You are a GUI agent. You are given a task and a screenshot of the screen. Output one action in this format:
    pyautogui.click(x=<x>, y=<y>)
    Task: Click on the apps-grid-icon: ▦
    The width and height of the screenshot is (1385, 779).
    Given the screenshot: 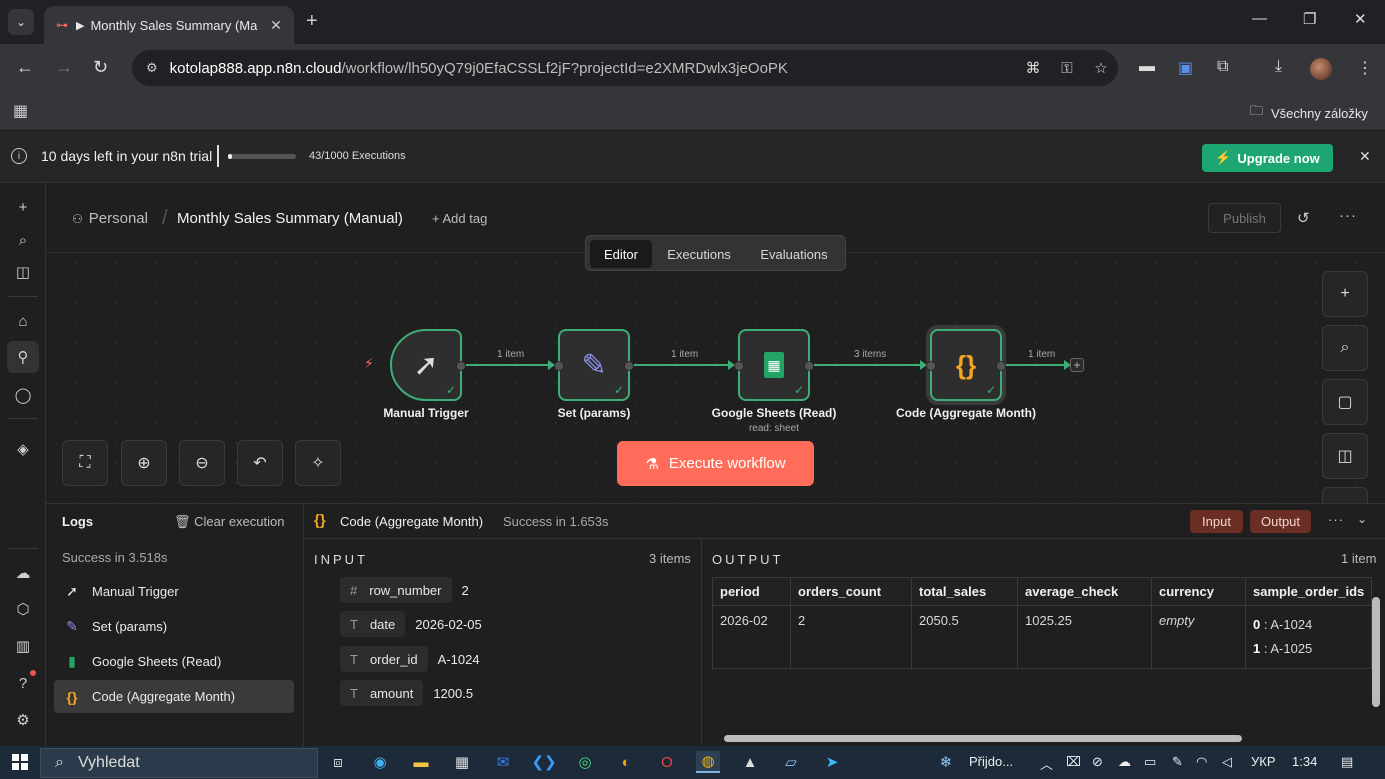 What is the action you would take?
    pyautogui.click(x=20, y=111)
    